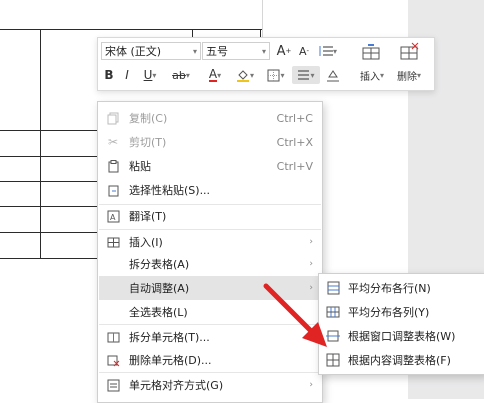 The width and height of the screenshot is (484, 403). What do you see at coordinates (48, 258) in the screenshot?
I see `table-border-bottom` at bounding box center [48, 258].